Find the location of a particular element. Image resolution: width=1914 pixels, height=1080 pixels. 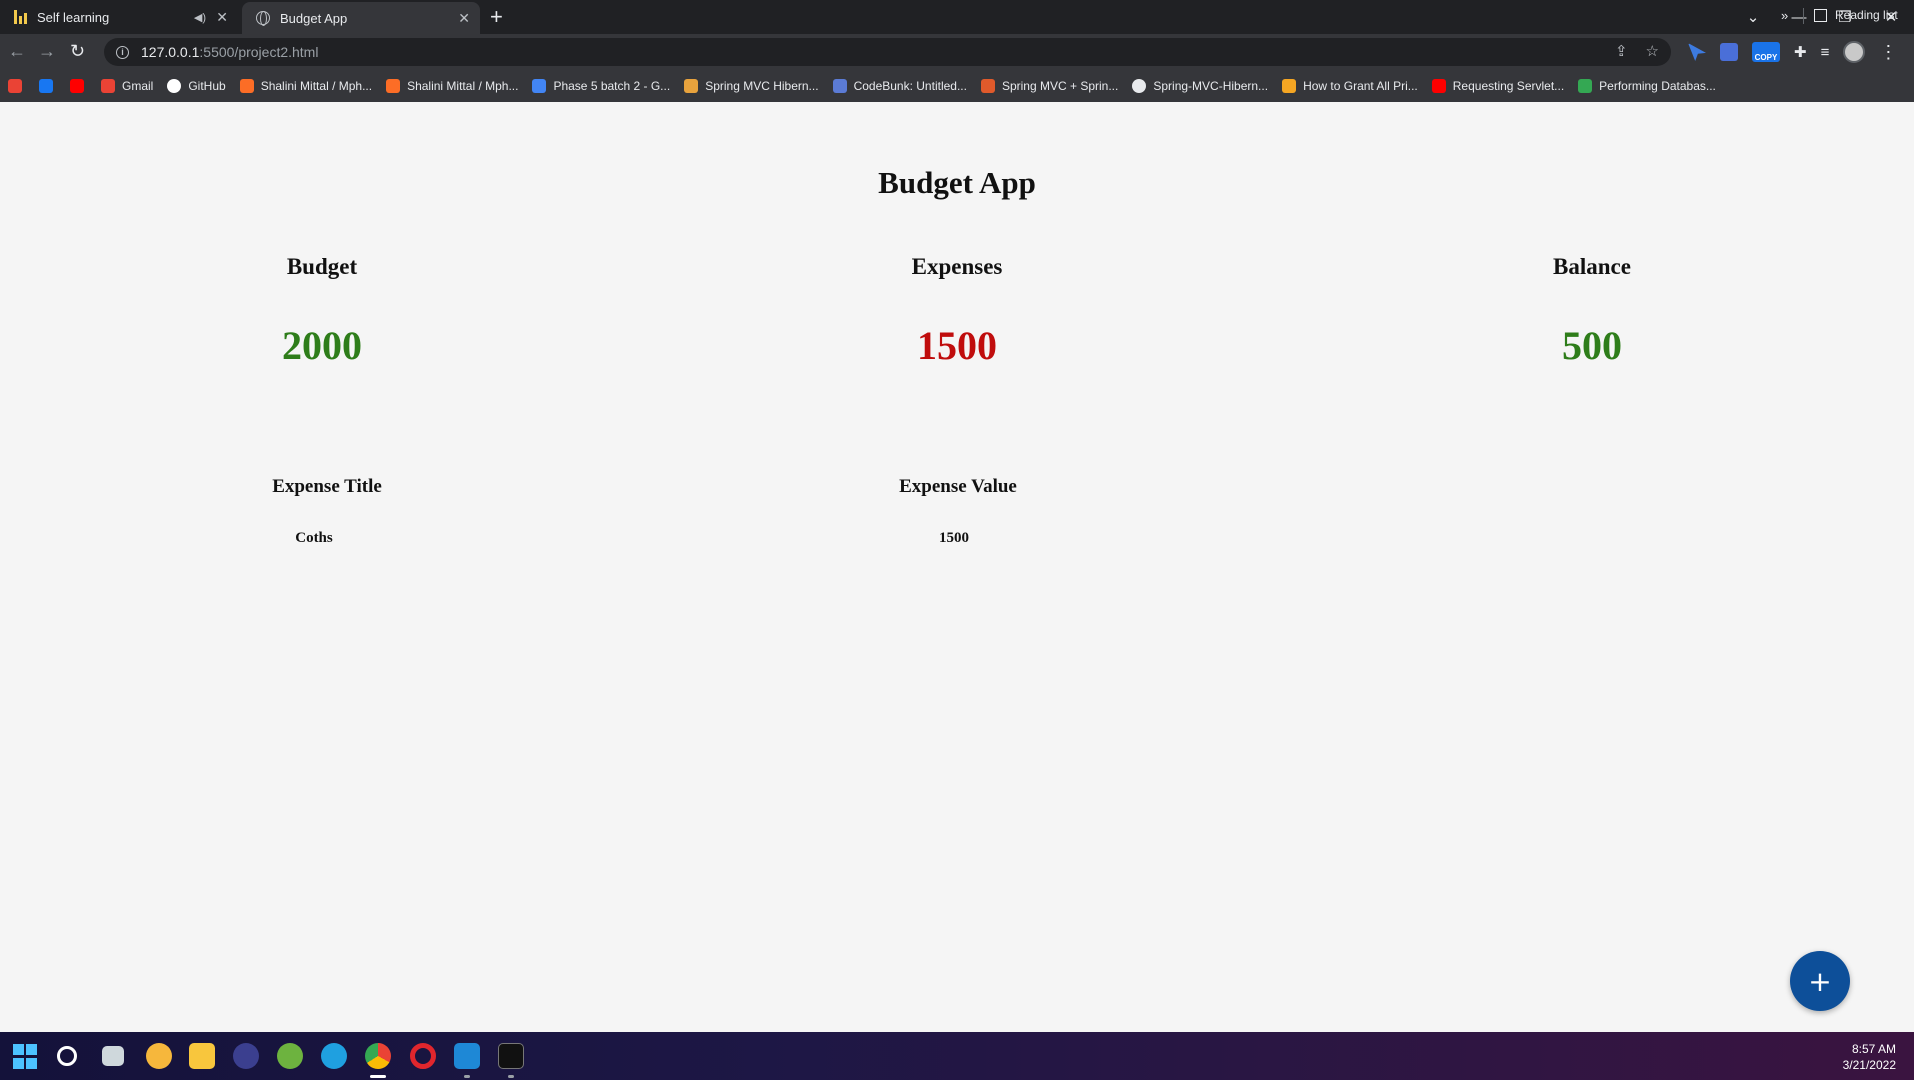

profile-avatar is located at coordinates (1854, 52).